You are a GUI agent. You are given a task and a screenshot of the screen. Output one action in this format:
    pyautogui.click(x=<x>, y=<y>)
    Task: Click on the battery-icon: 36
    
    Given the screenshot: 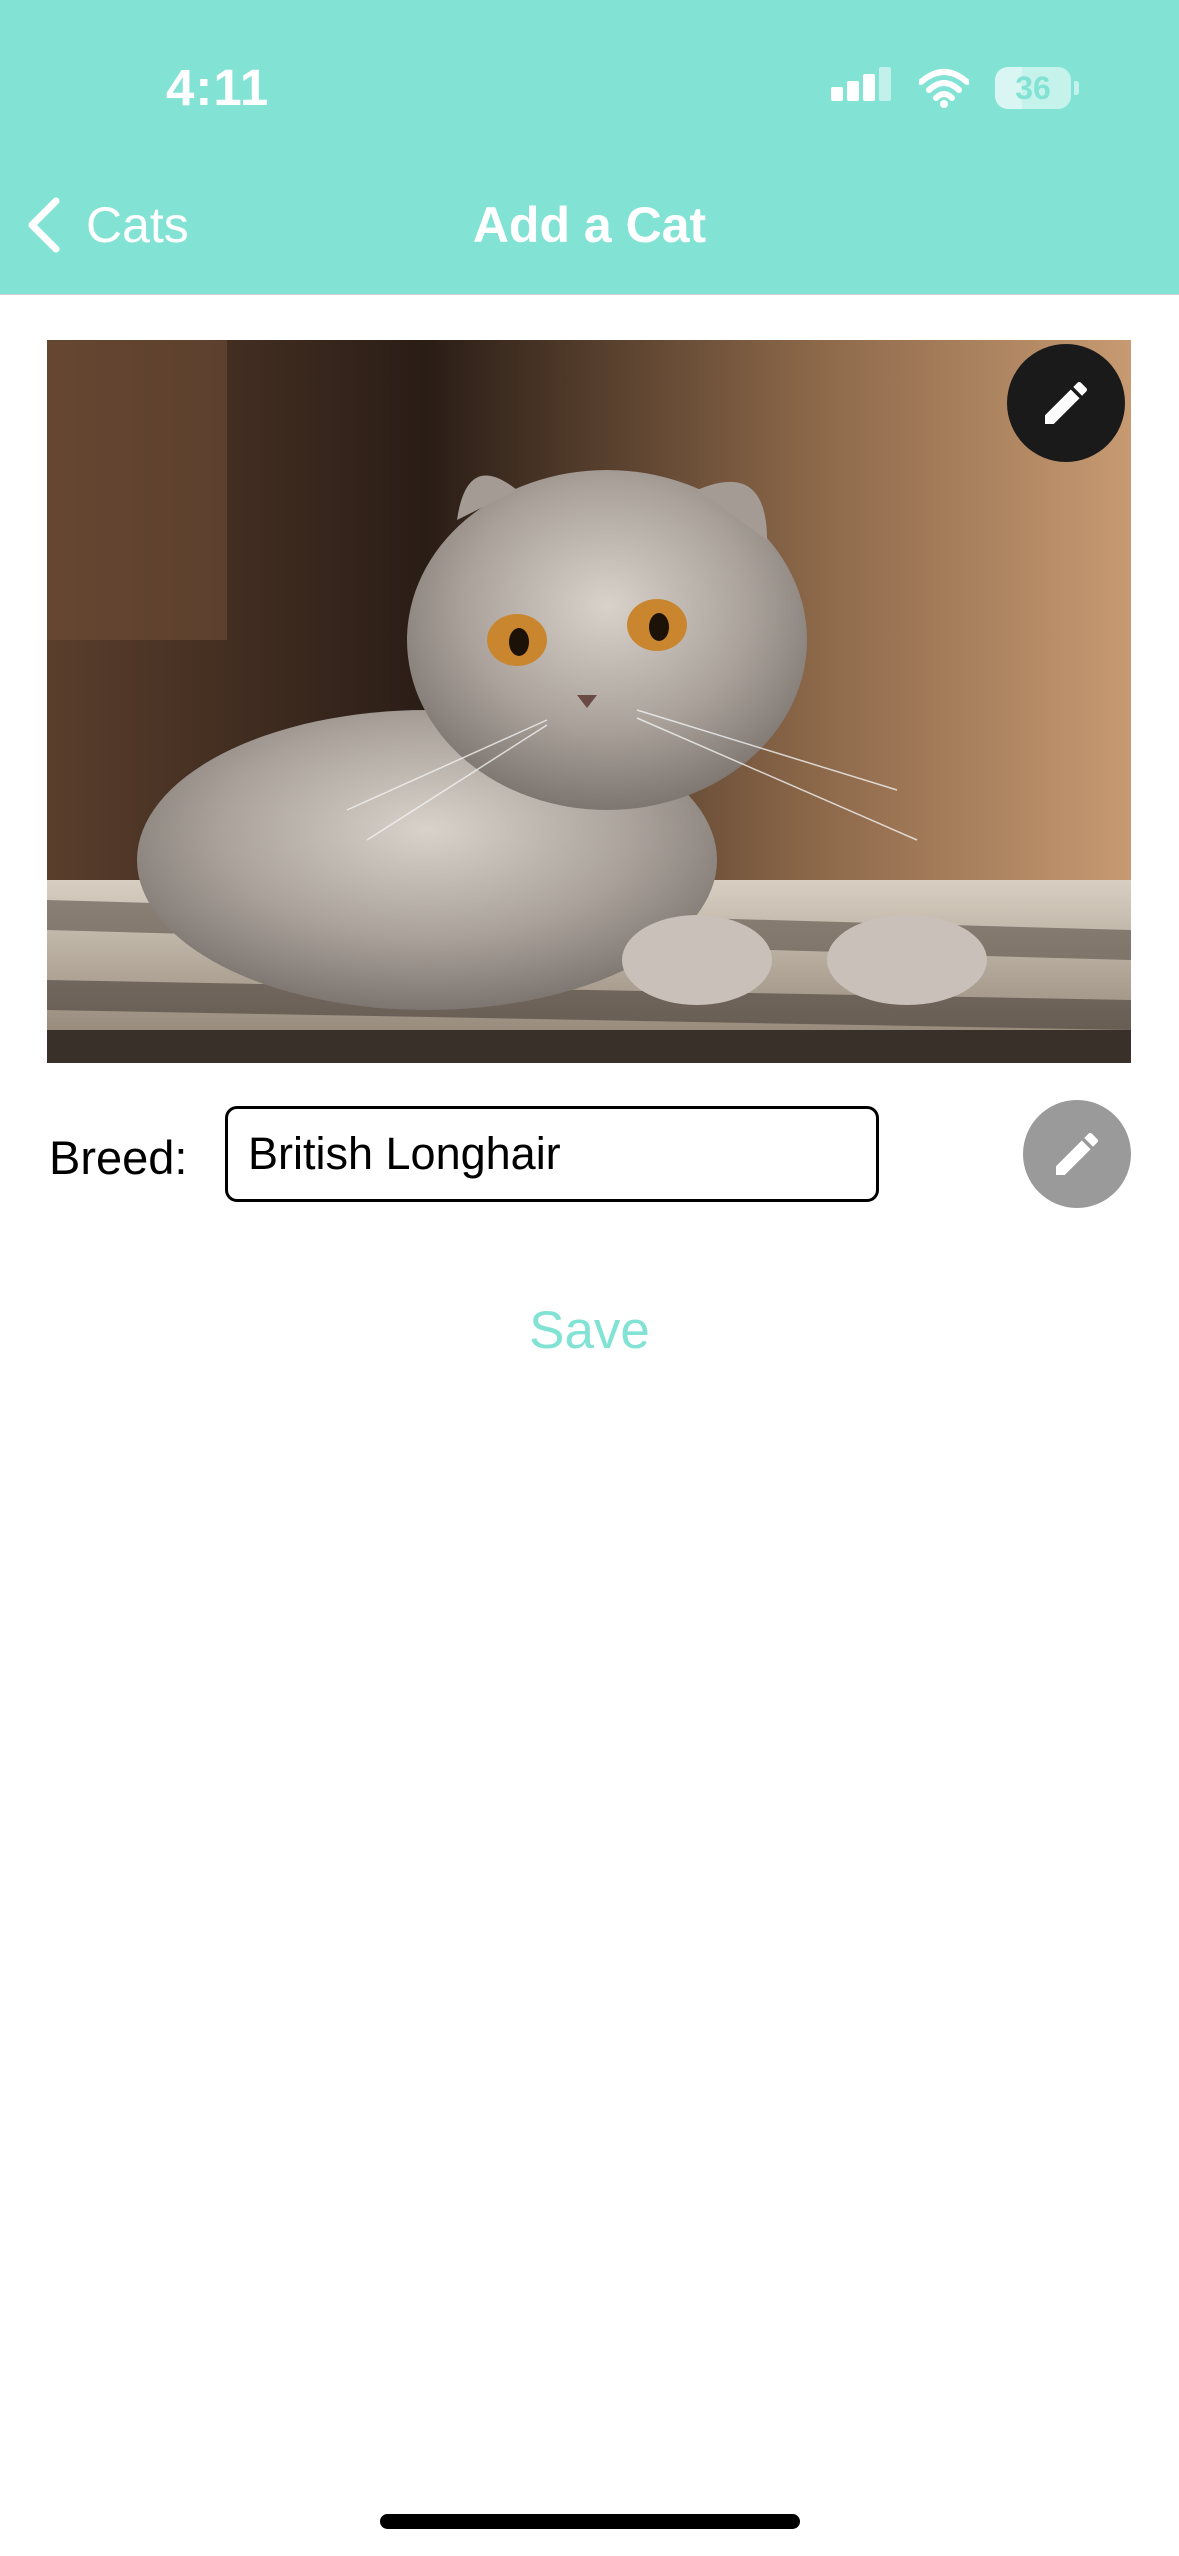 What is the action you would take?
    pyautogui.click(x=1033, y=88)
    